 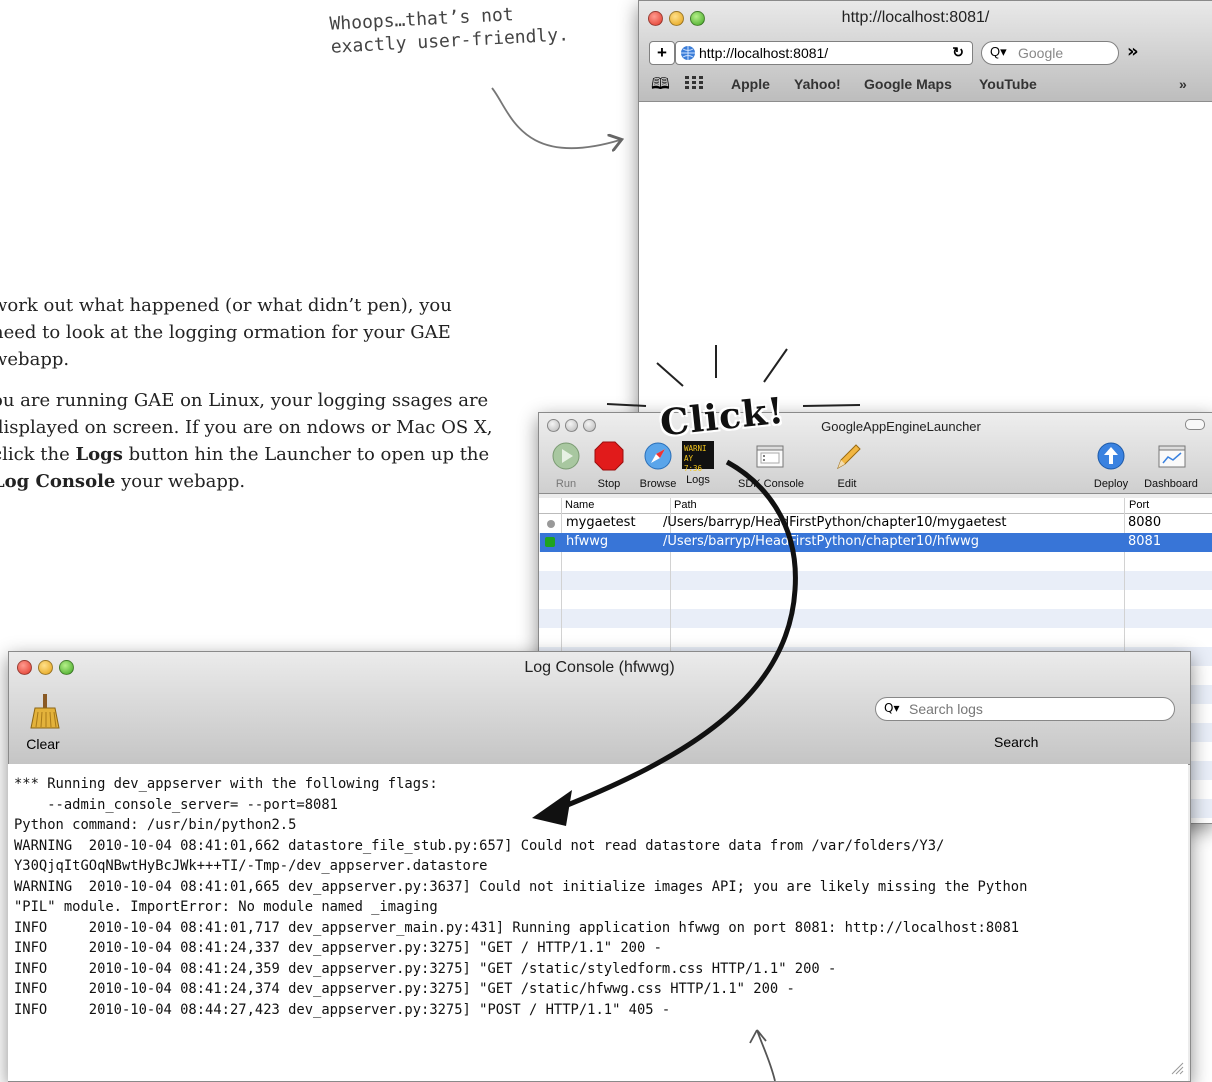 What do you see at coordinates (1041, 53) in the screenshot?
I see `search-placeholder: Google` at bounding box center [1041, 53].